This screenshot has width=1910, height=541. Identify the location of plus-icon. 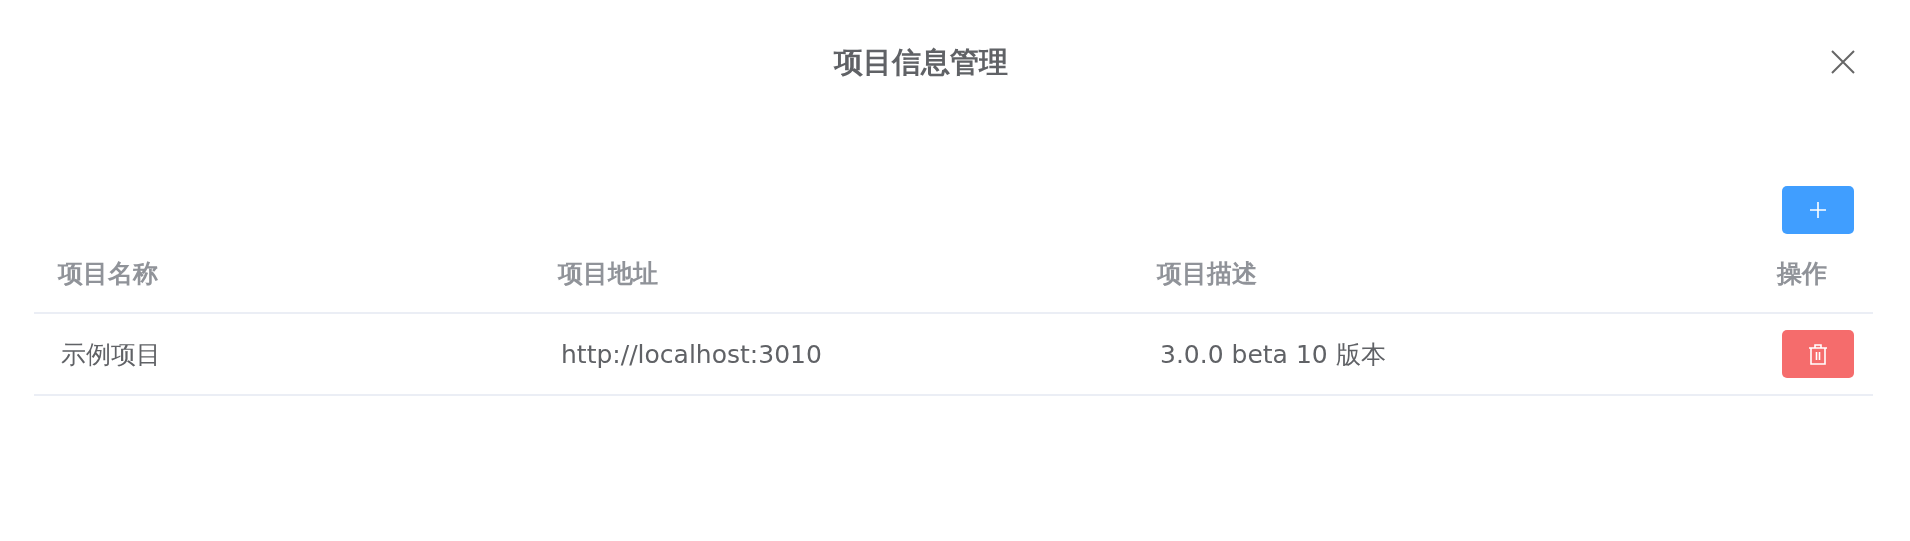
(1818, 210).